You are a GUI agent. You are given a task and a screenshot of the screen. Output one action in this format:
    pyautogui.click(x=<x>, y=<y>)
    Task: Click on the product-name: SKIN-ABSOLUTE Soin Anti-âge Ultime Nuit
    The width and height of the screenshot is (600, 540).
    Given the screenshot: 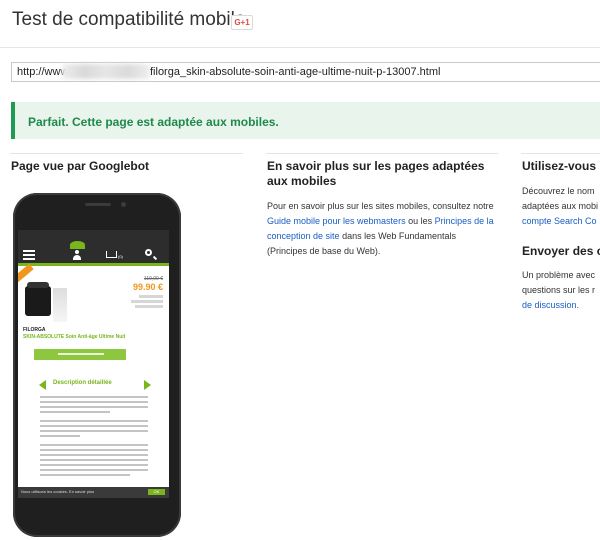 What is the action you would take?
    pyautogui.click(x=74, y=337)
    